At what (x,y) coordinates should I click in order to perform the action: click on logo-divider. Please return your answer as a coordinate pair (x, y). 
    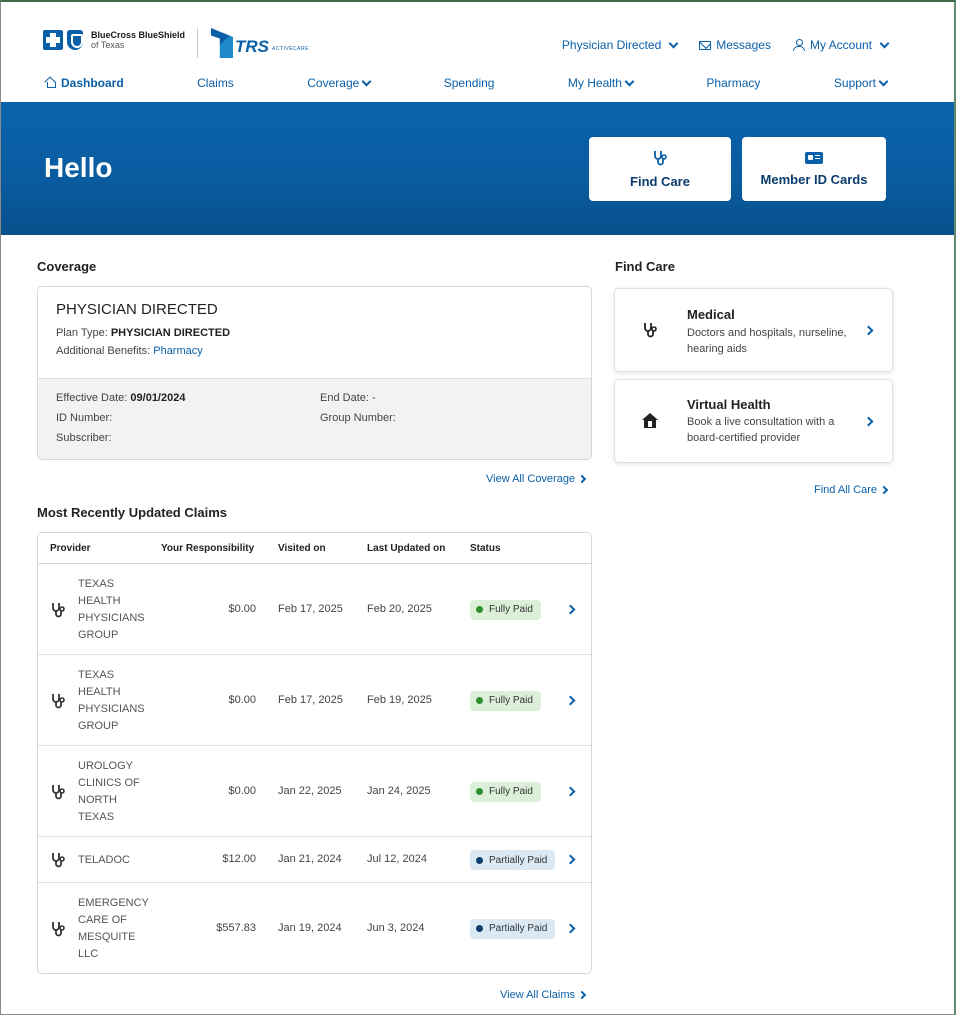
    Looking at the image, I should click on (197, 43).